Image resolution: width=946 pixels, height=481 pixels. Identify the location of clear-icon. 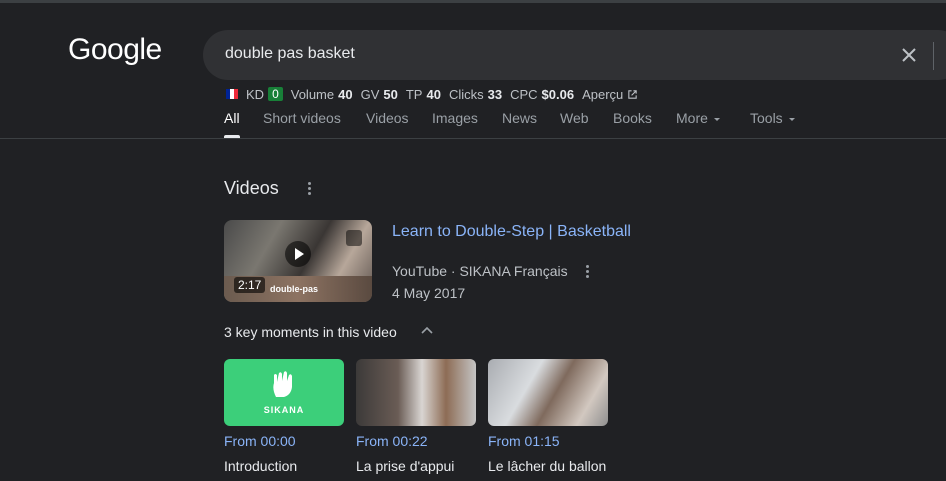
(909, 55).